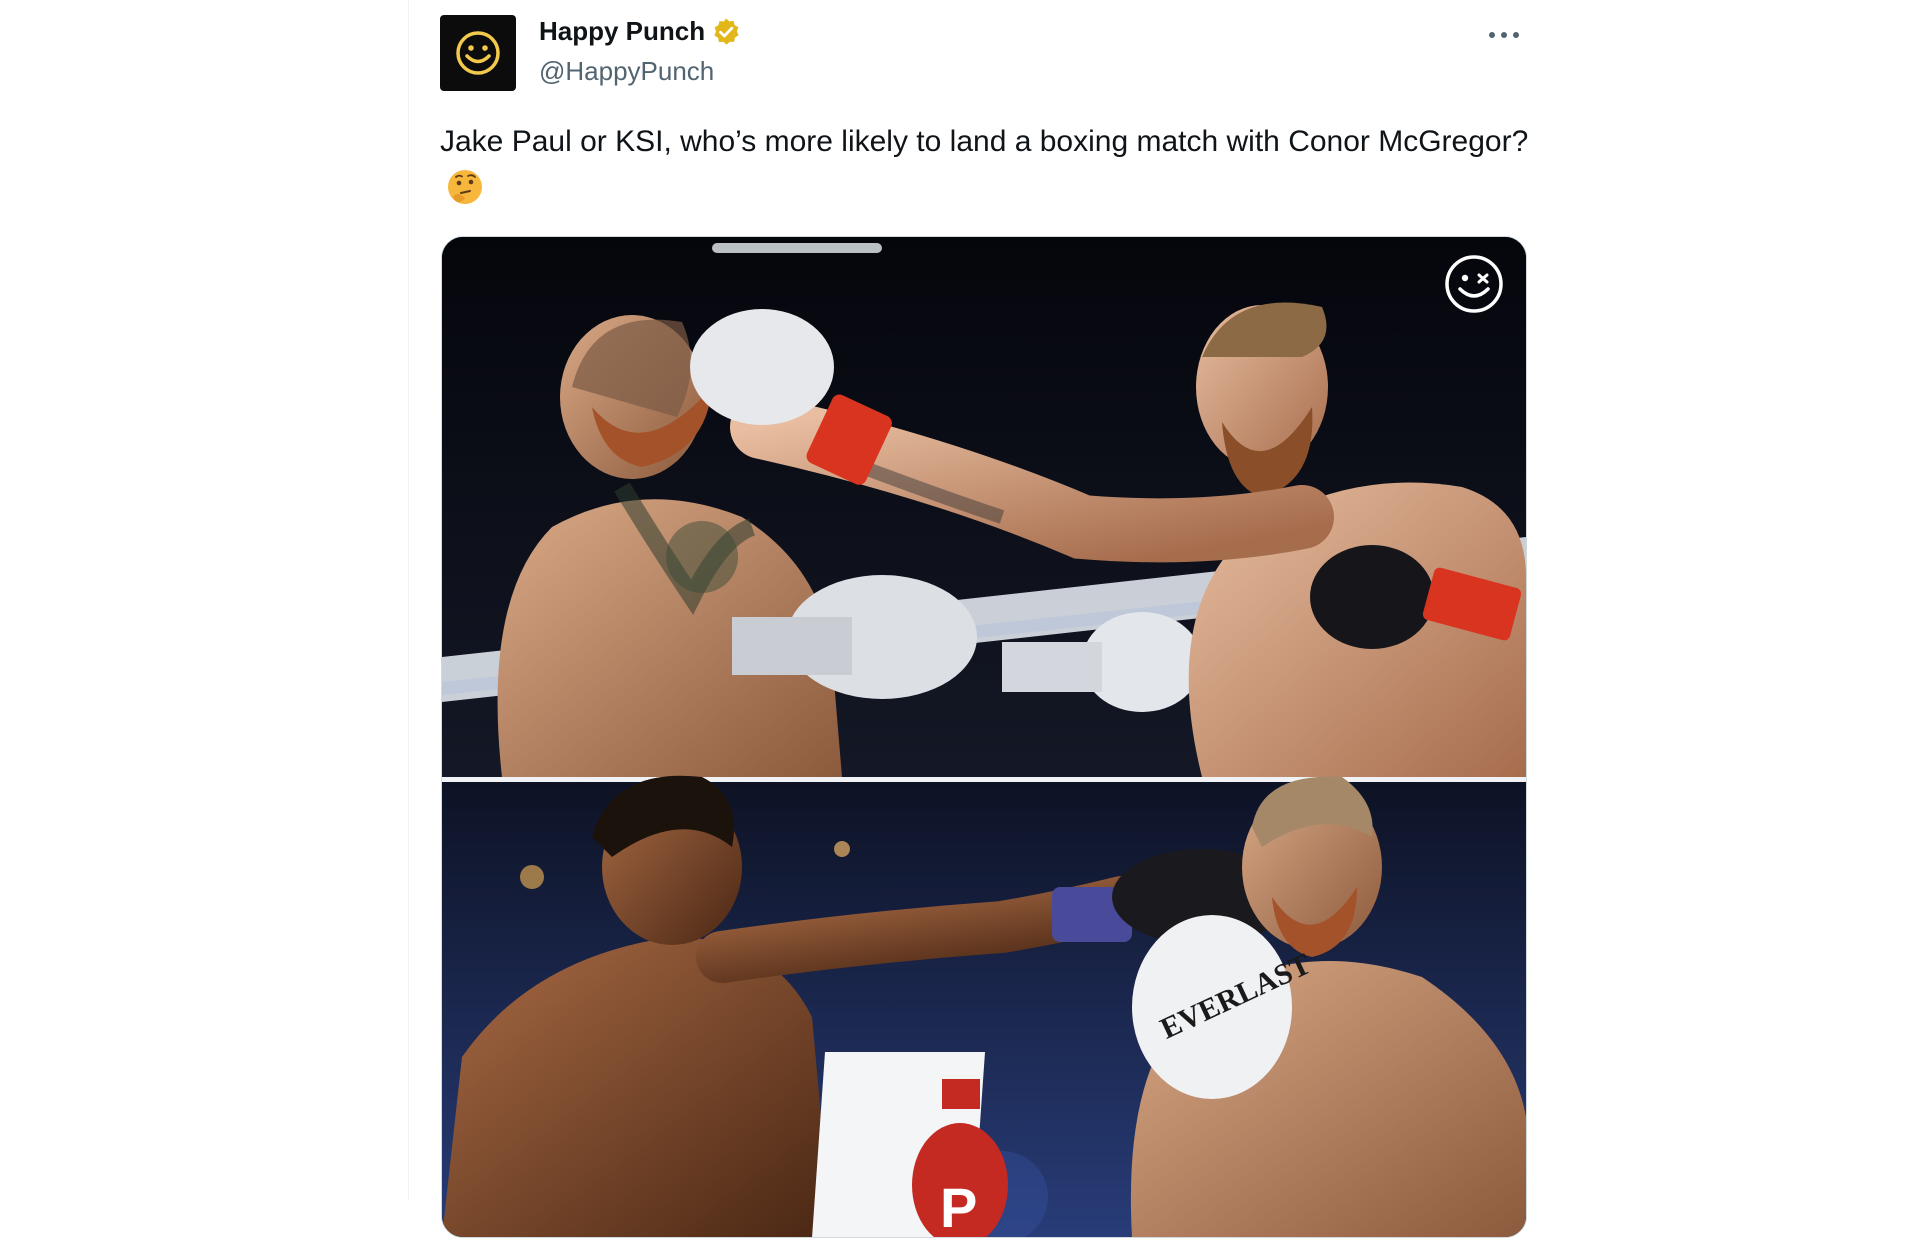 This screenshot has width=1920, height=1238. I want to click on more-options-icon, so click(1504, 35).